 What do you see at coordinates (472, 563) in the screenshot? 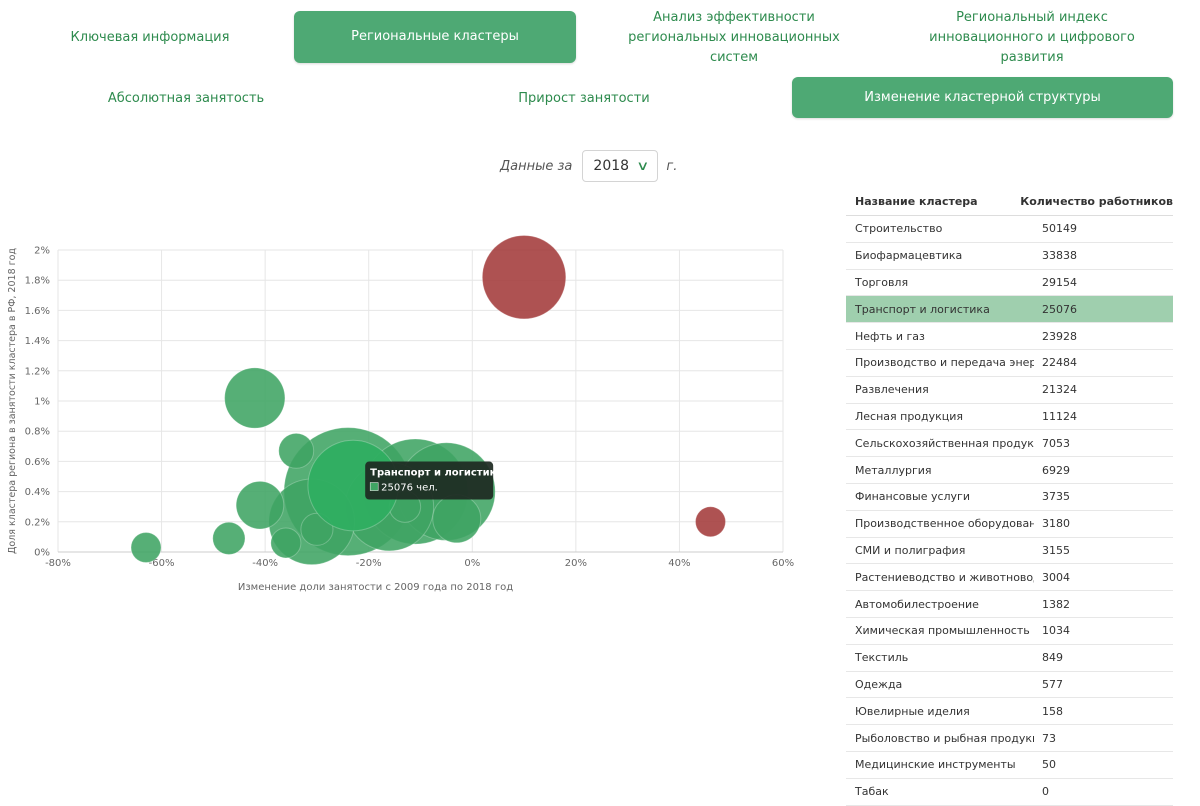
I see `x-tick-label: 0%` at bounding box center [472, 563].